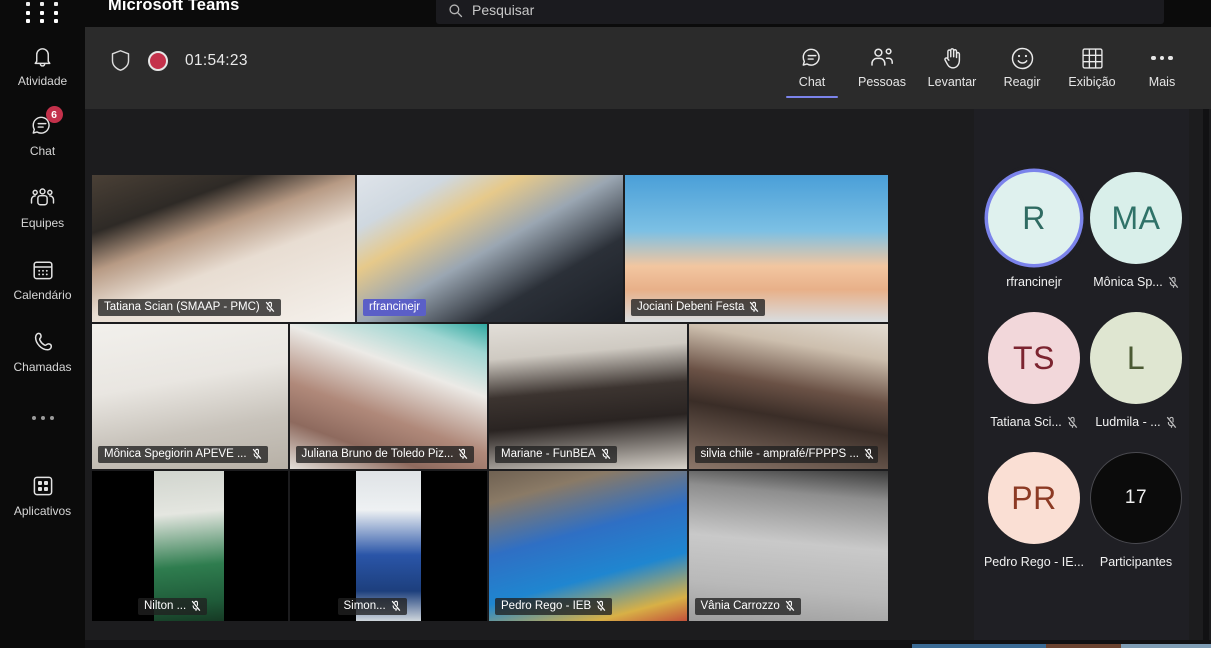 Image resolution: width=1211 pixels, height=648 pixels. I want to click on sidebar-item-mais, so click(42, 419).